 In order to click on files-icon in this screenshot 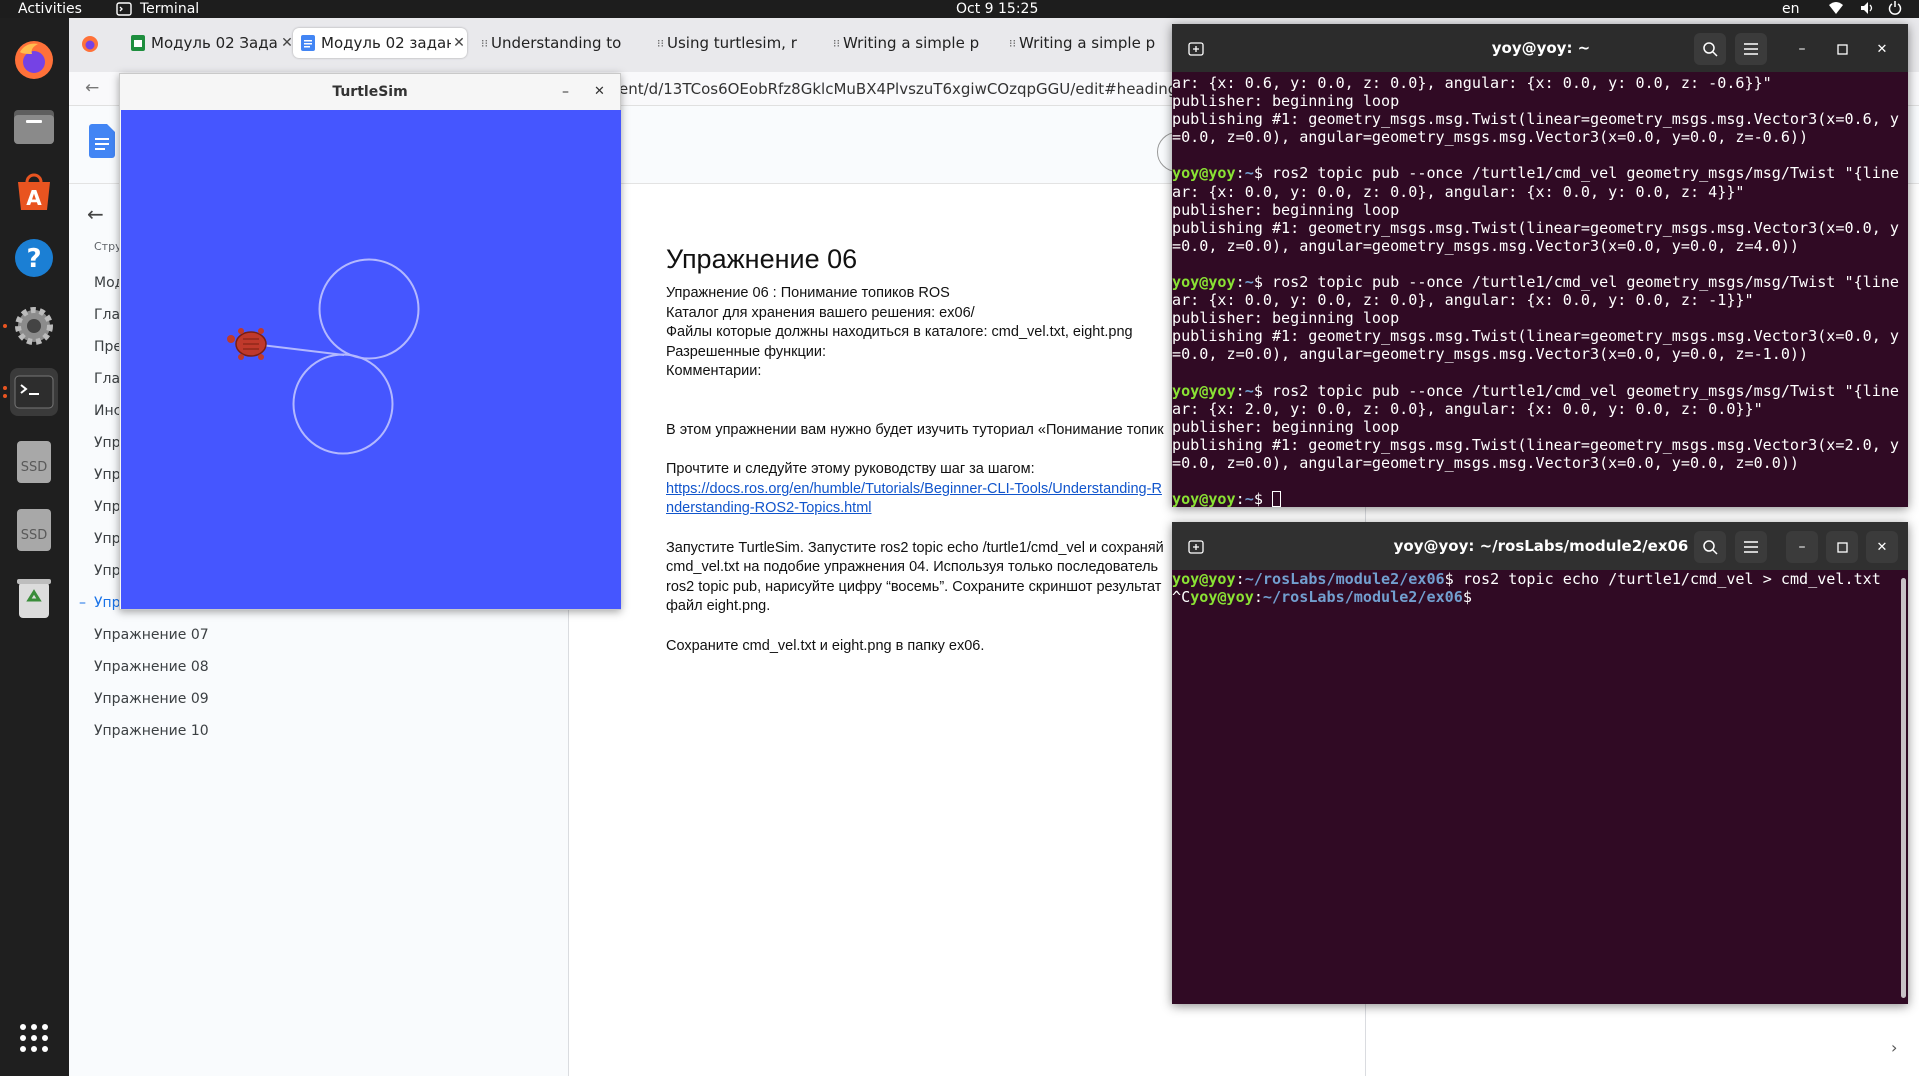, I will do `click(34, 126)`.